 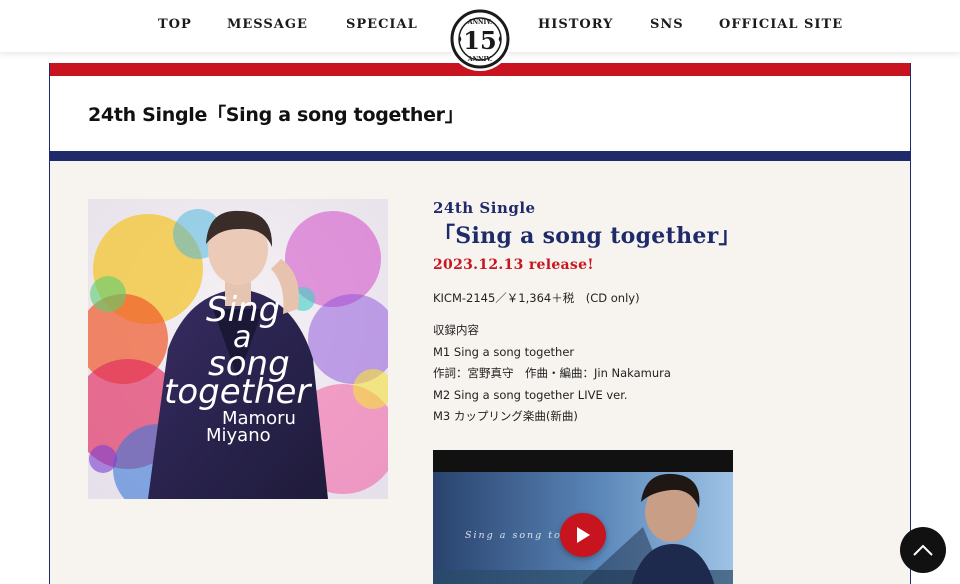 I want to click on anniversary-logo: ANNIV. 15 ANNIV., so click(x=480, y=38).